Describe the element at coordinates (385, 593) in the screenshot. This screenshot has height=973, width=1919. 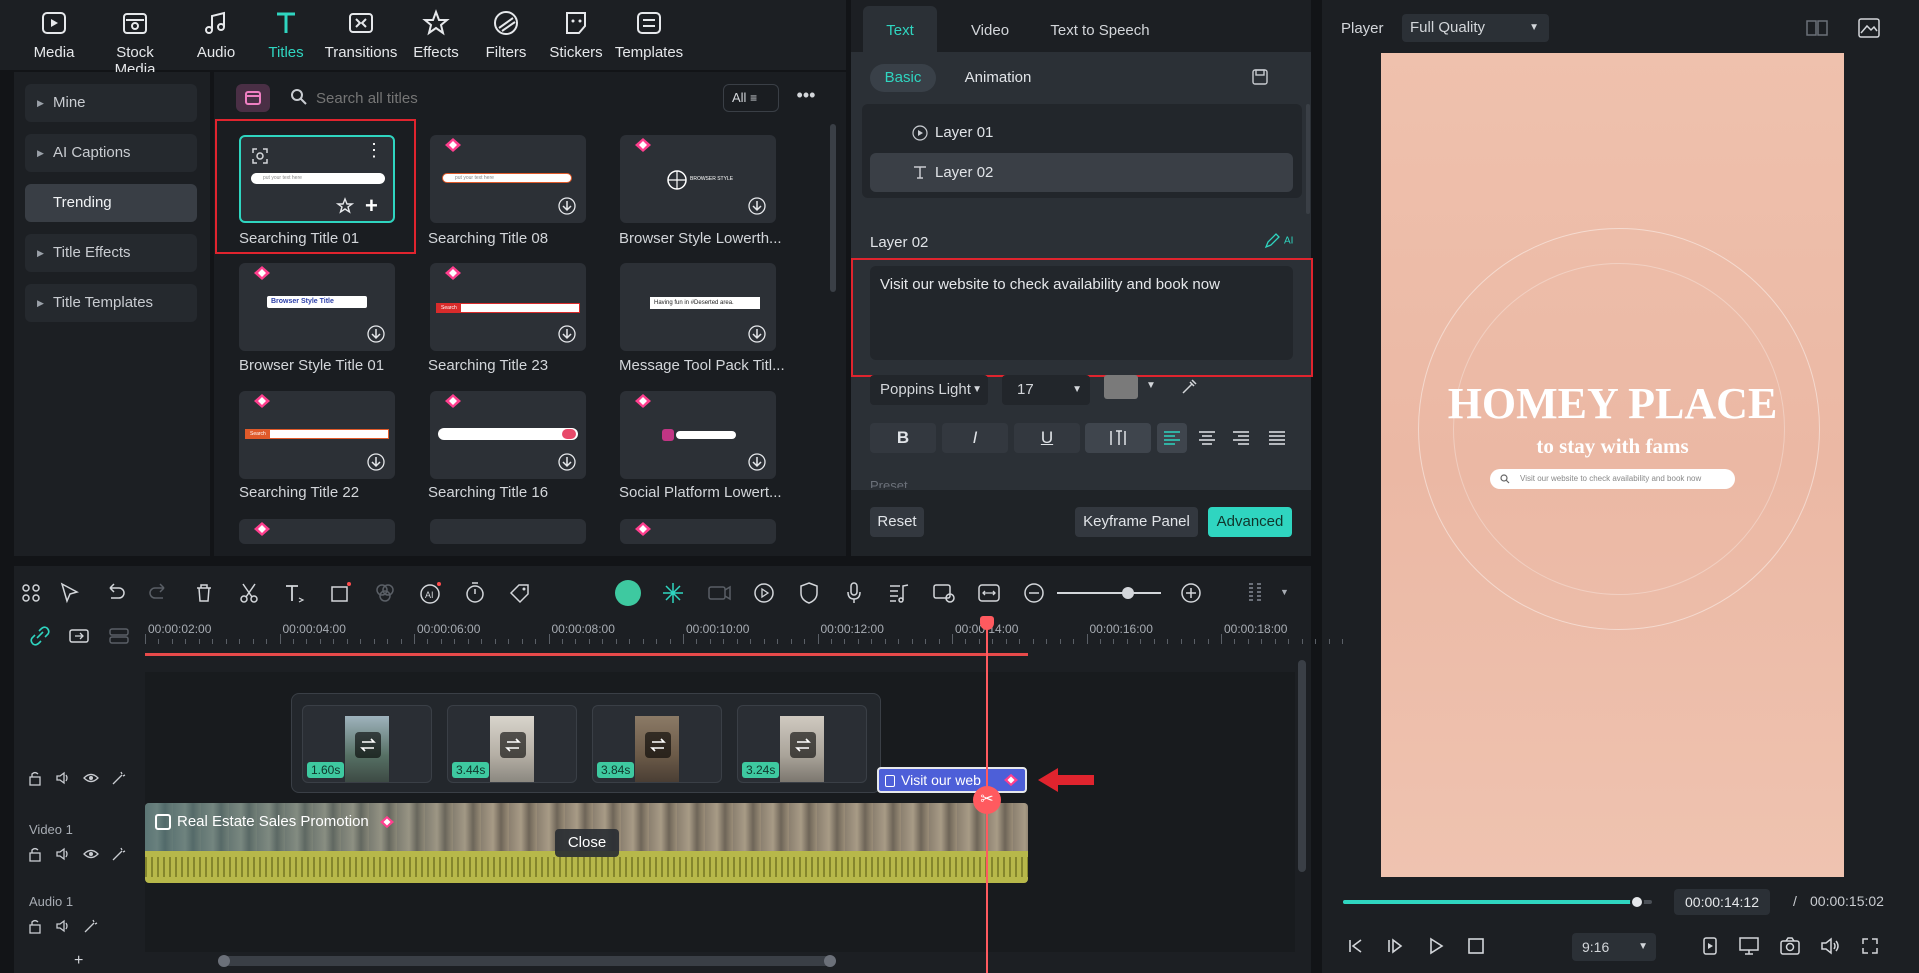
I see `color-match-icon` at that location.